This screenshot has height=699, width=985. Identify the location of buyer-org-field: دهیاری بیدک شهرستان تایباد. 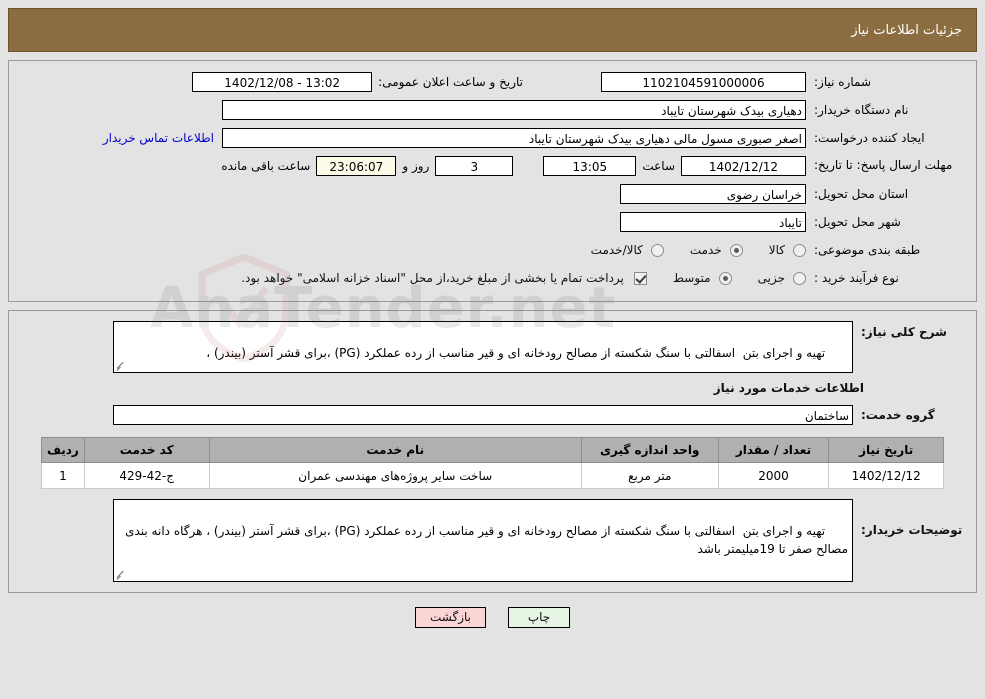
(514, 110).